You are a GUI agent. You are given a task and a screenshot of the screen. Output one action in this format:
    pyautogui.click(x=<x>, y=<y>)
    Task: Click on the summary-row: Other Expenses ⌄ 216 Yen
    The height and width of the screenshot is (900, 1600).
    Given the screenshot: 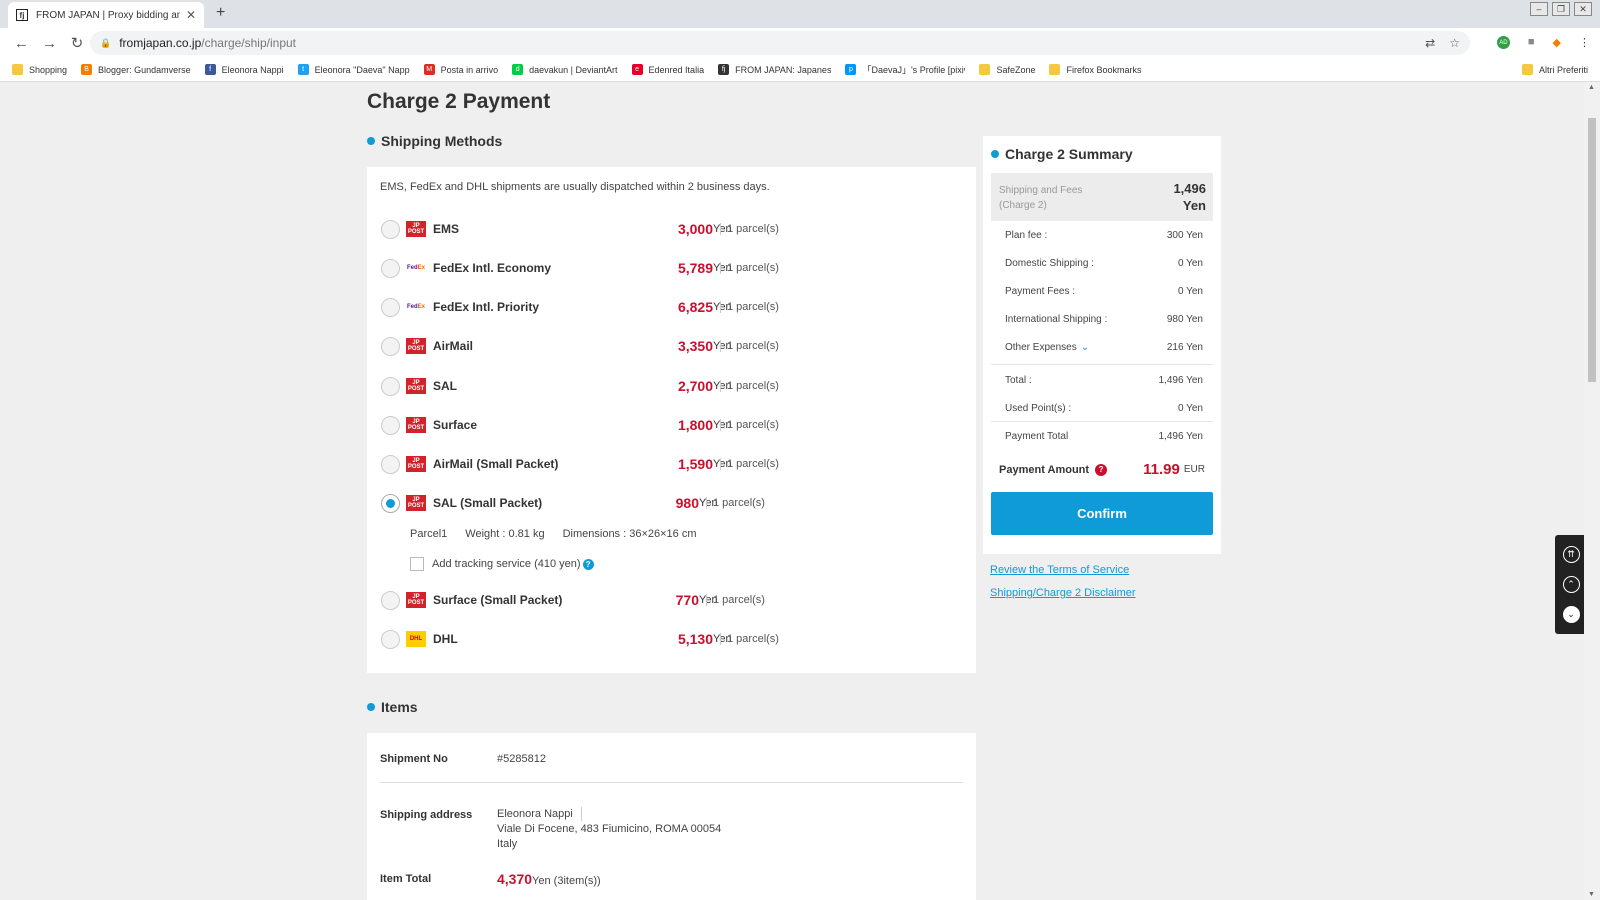 What is the action you would take?
    pyautogui.click(x=1104, y=347)
    